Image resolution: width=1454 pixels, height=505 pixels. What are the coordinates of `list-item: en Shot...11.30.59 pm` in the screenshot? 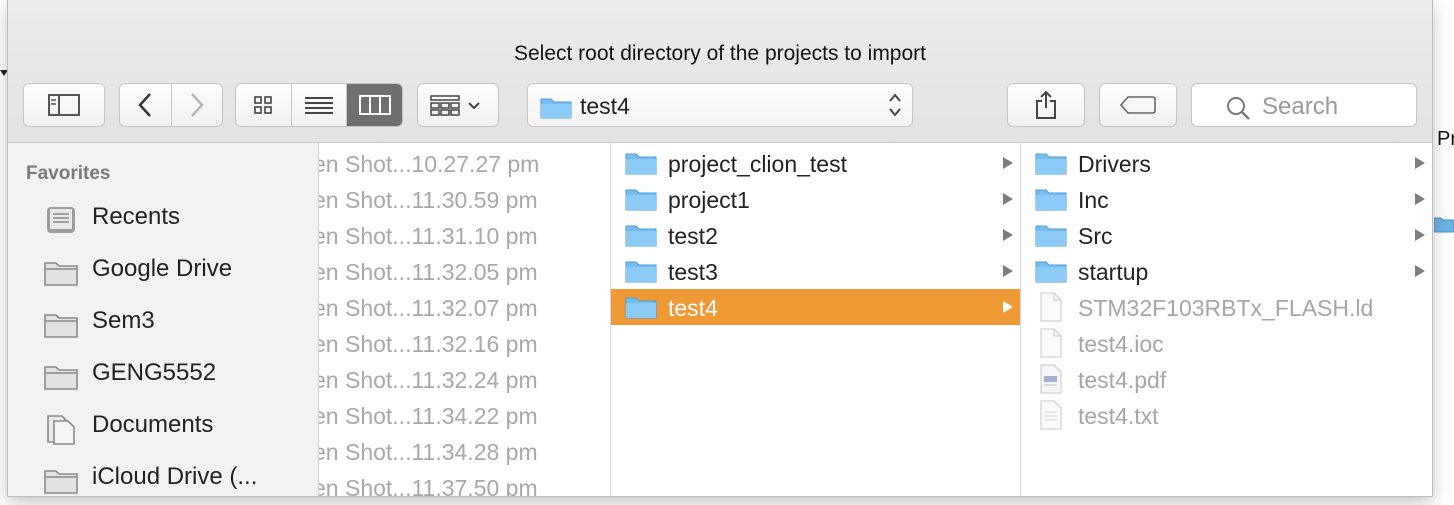 It's located at (464, 199).